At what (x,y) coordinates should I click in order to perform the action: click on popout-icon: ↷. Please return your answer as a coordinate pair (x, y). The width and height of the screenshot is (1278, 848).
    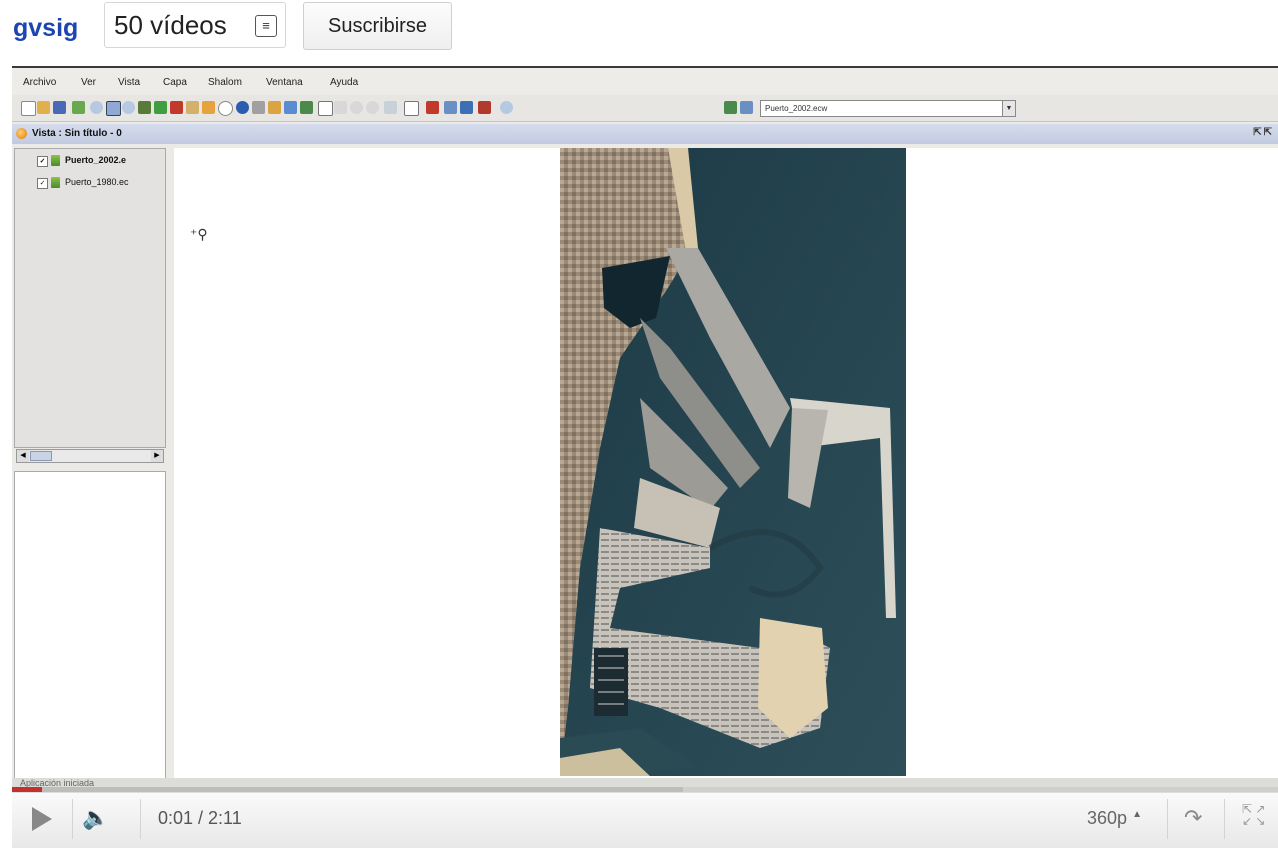
    Looking at the image, I should click on (1193, 818).